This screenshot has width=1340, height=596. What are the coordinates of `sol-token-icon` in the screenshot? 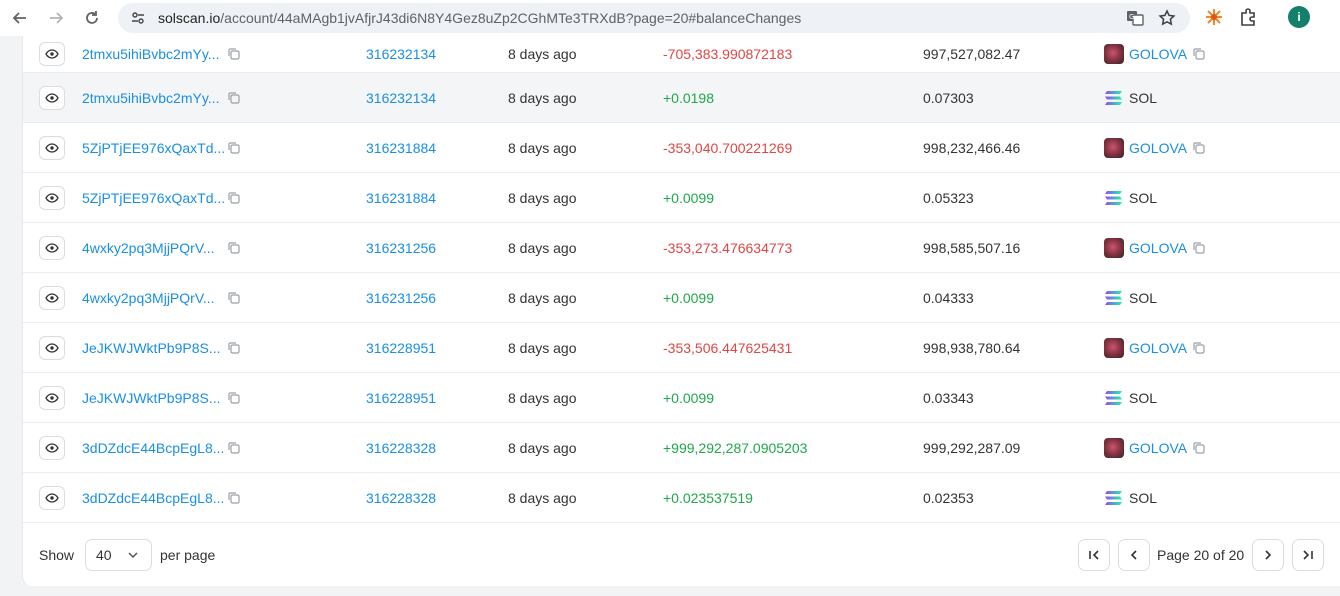 It's located at (1114, 298).